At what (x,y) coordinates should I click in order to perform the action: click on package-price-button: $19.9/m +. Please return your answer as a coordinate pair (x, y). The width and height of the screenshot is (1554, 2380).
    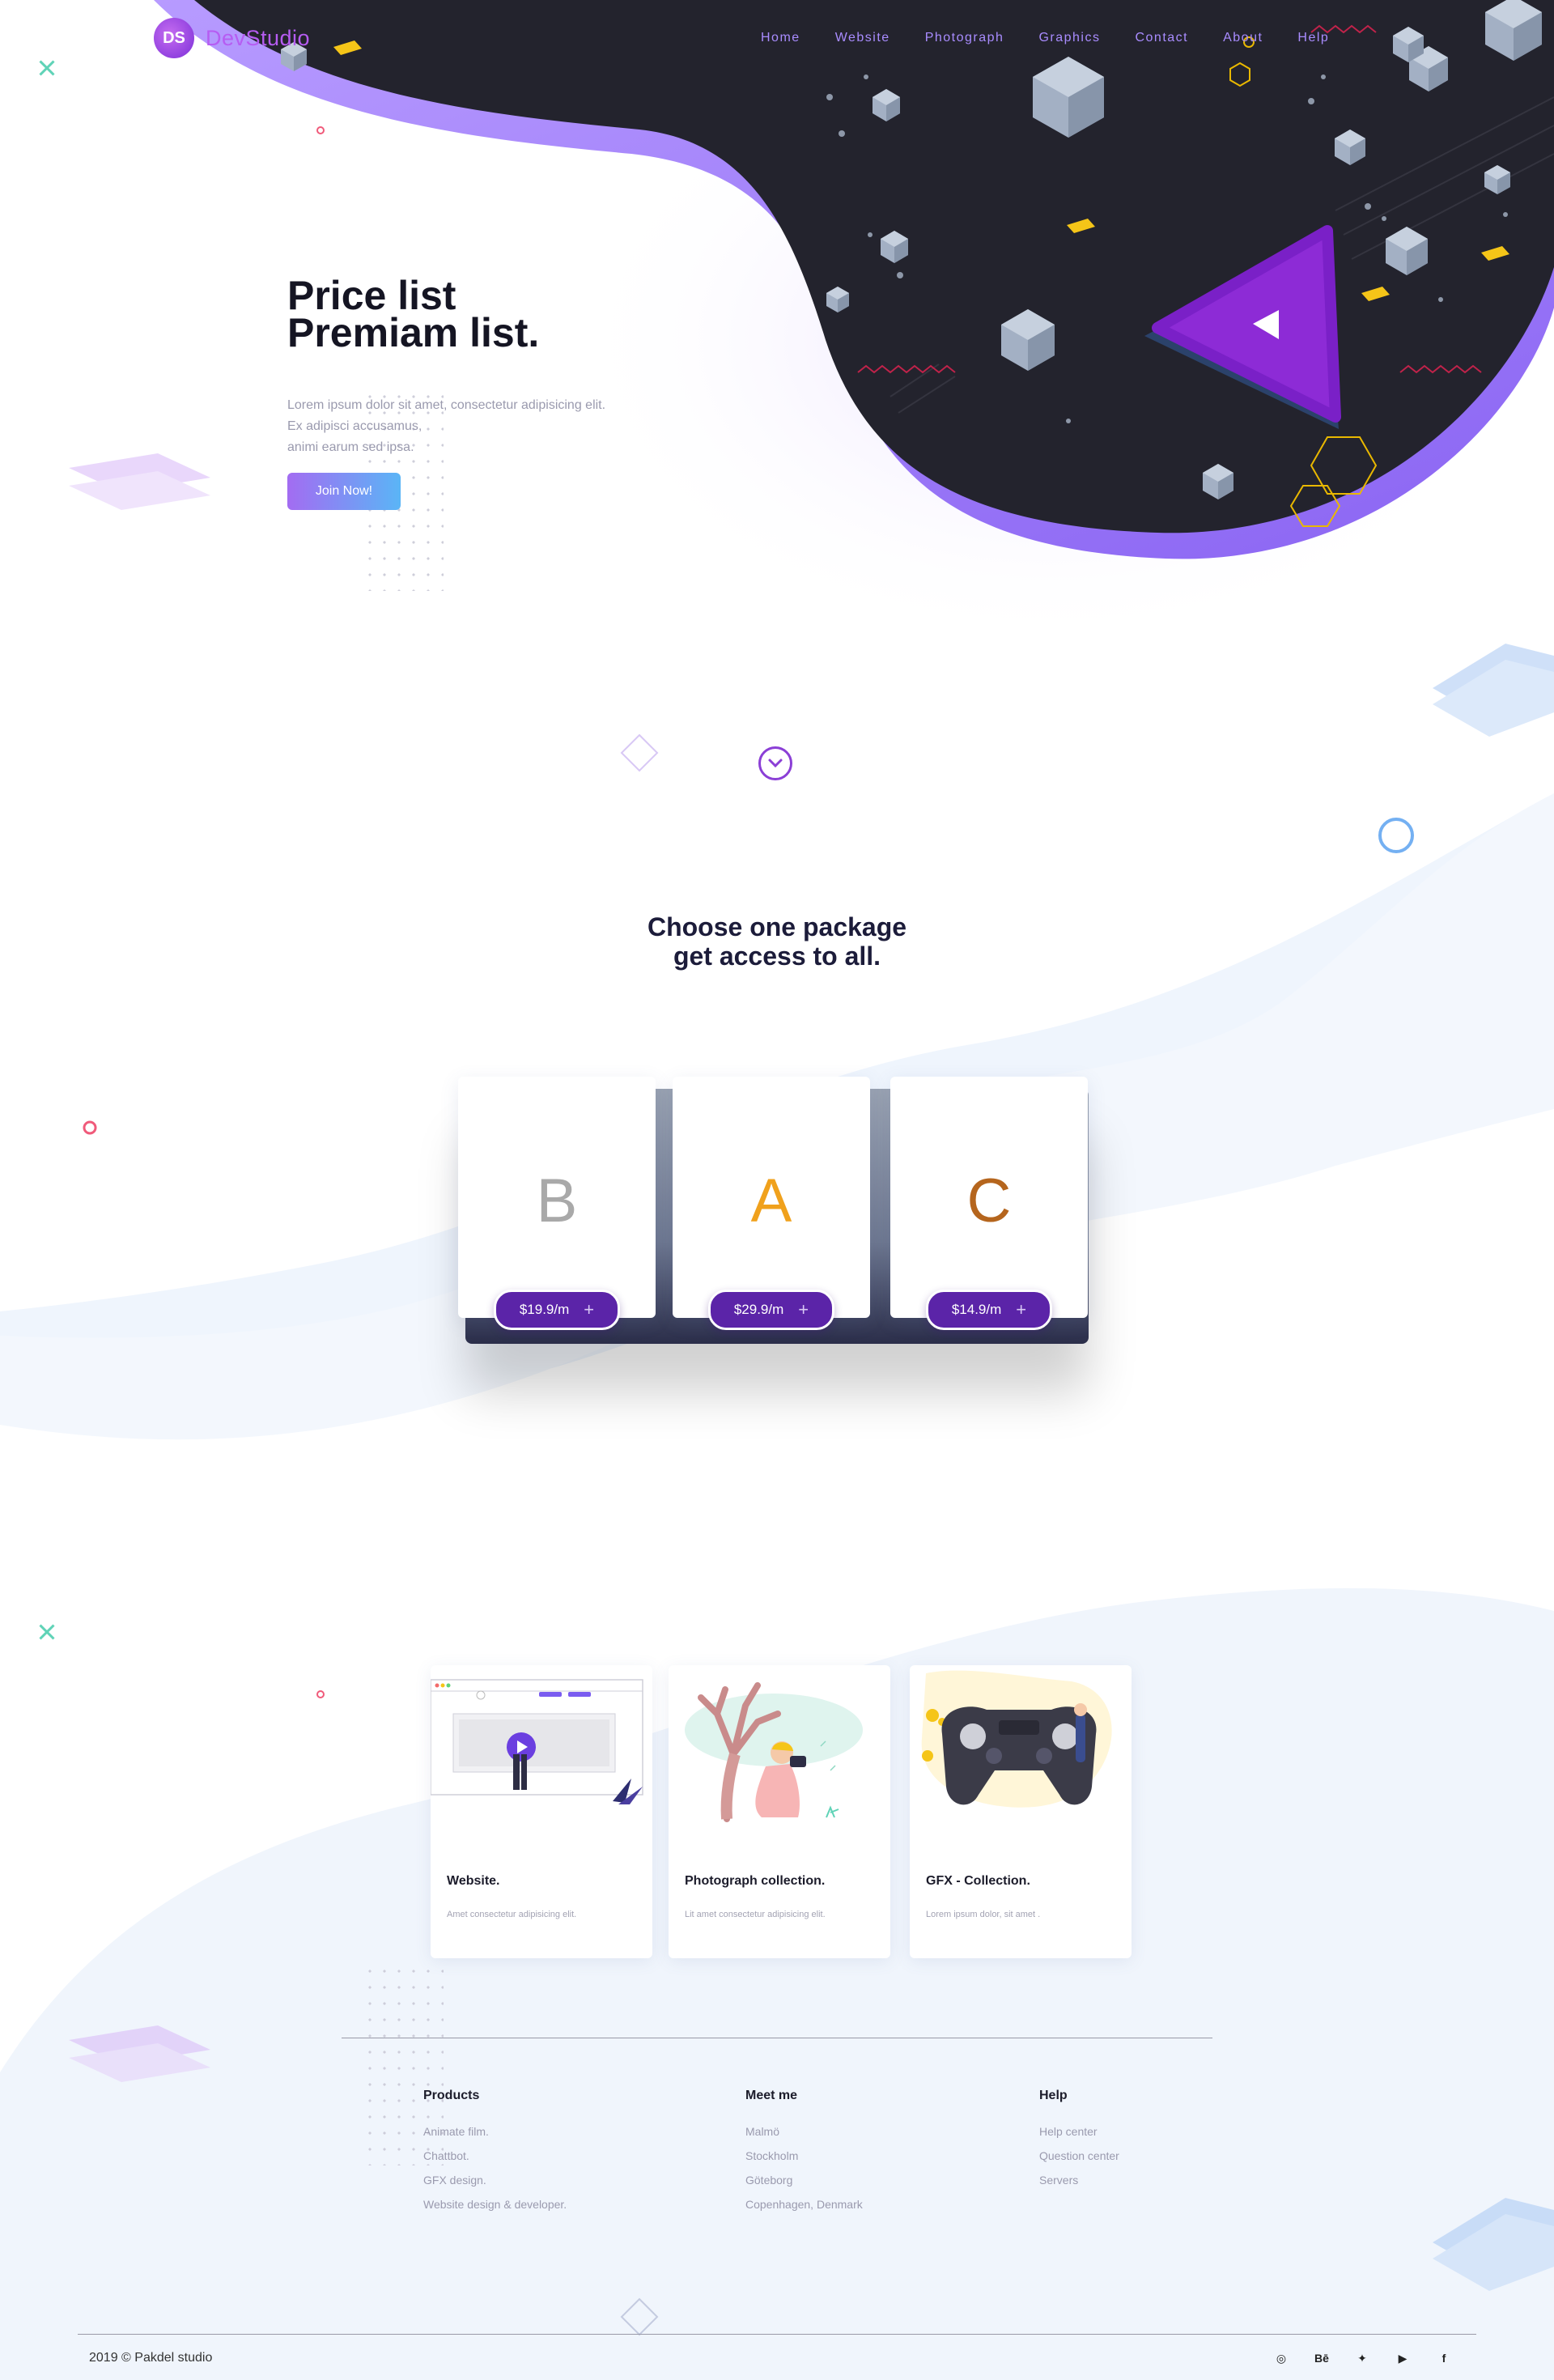
    Looking at the image, I should click on (557, 1310).